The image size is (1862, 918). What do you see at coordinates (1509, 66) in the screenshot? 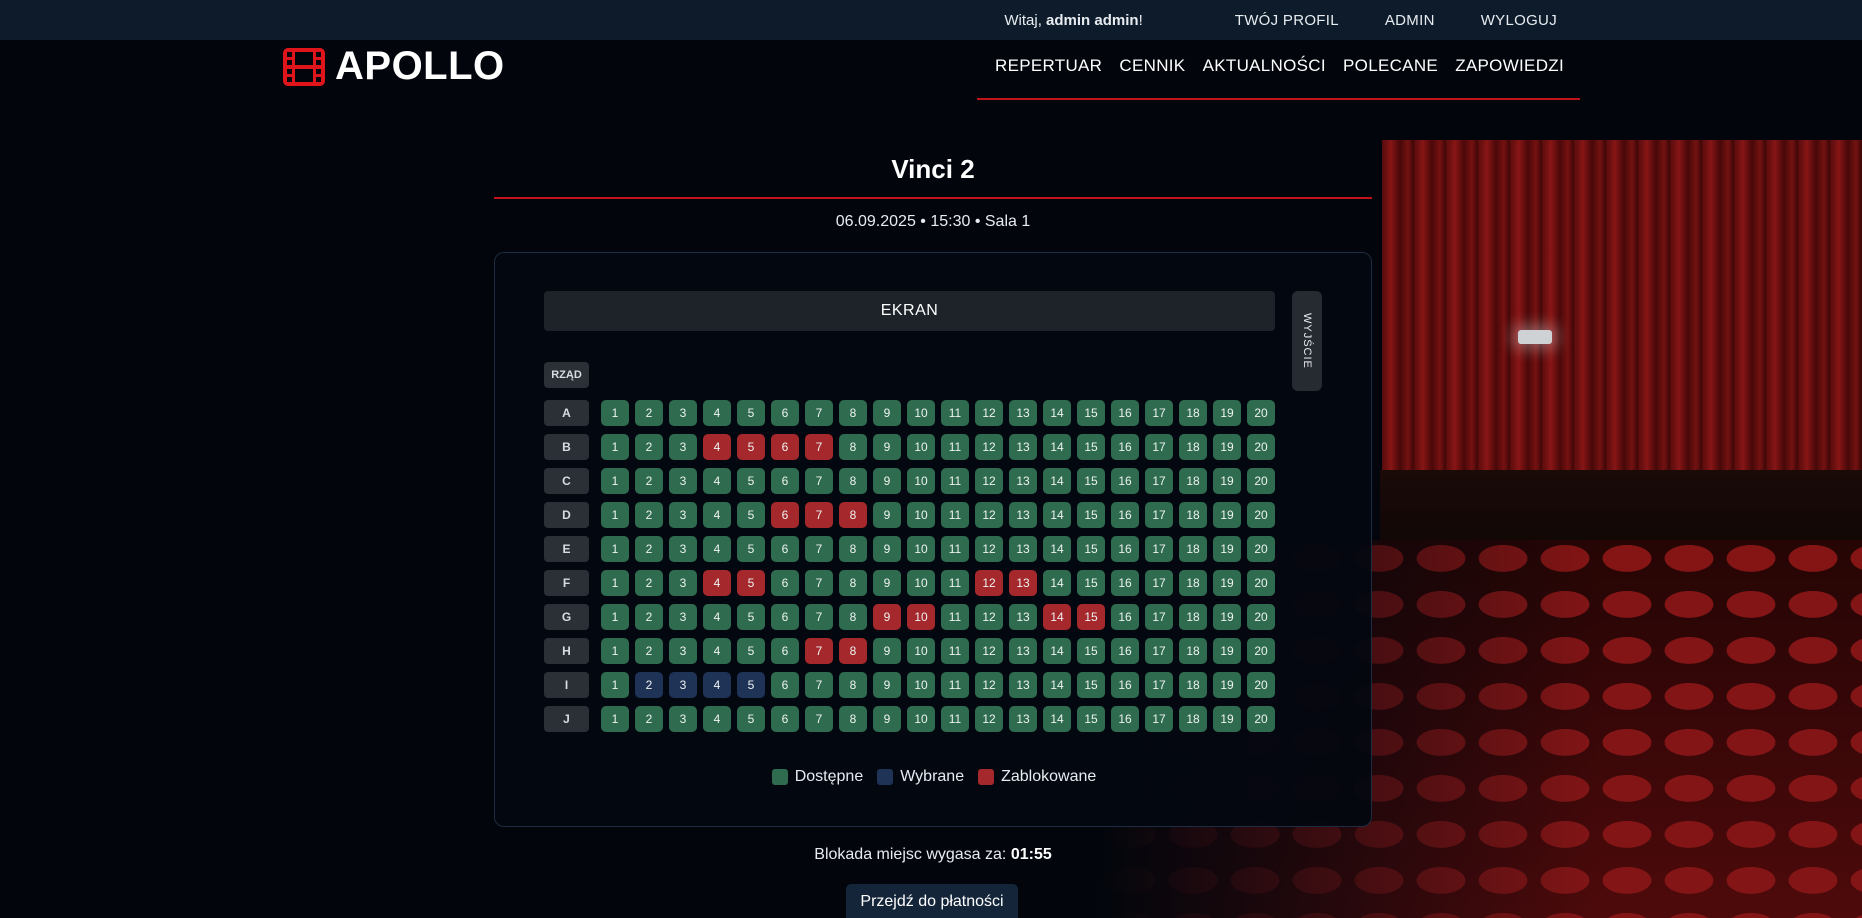
I see `nav-zapowiedzi: ZAPOWIEDZI` at bounding box center [1509, 66].